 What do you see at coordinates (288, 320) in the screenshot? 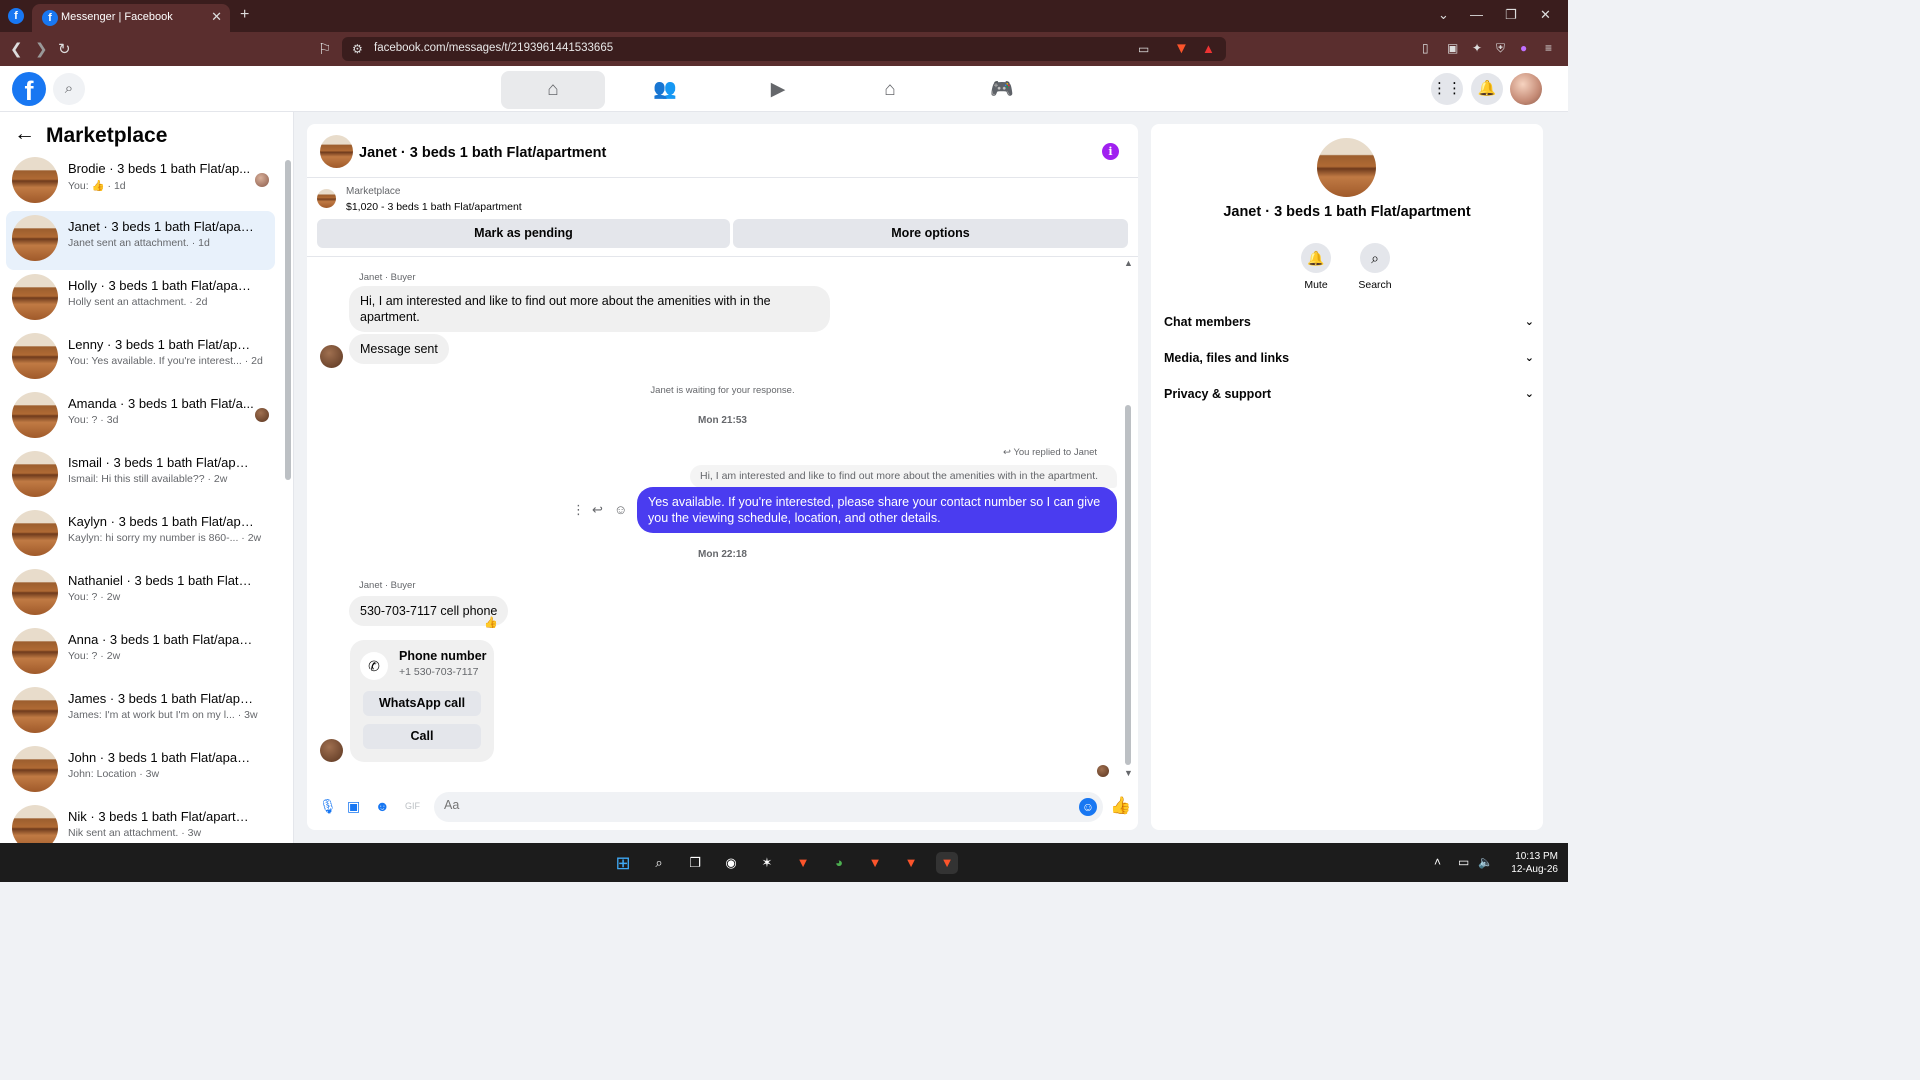
I see `sidebar-scrollbar` at bounding box center [288, 320].